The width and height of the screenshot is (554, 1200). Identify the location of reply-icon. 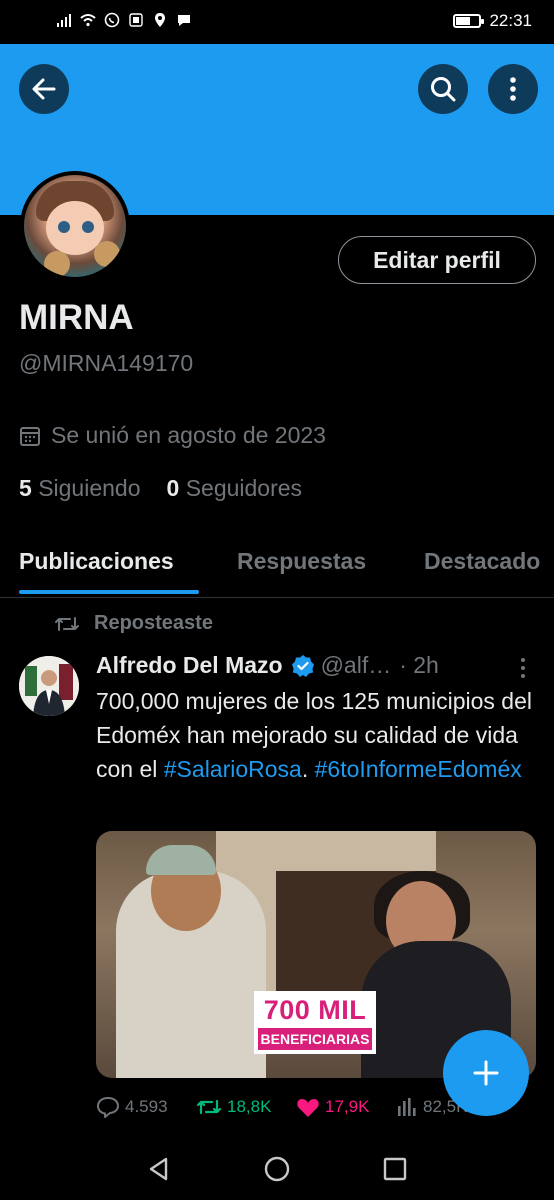
(108, 1107).